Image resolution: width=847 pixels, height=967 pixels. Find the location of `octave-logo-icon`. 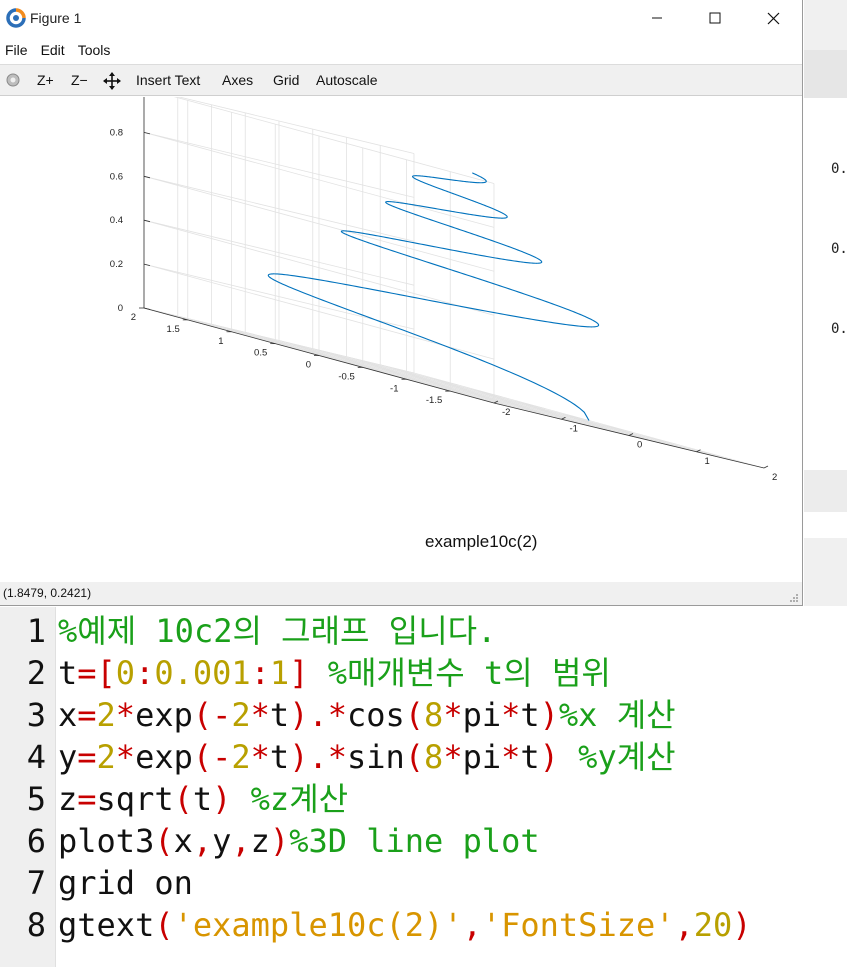

octave-logo-icon is located at coordinates (16, 18).